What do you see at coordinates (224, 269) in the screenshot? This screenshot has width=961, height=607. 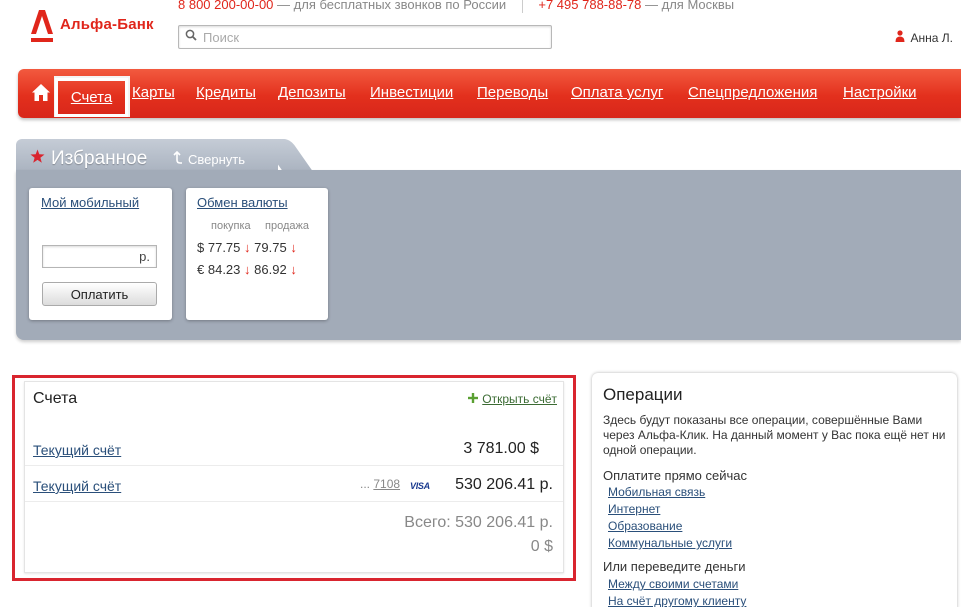 I see `fx-buy: 84.23` at bounding box center [224, 269].